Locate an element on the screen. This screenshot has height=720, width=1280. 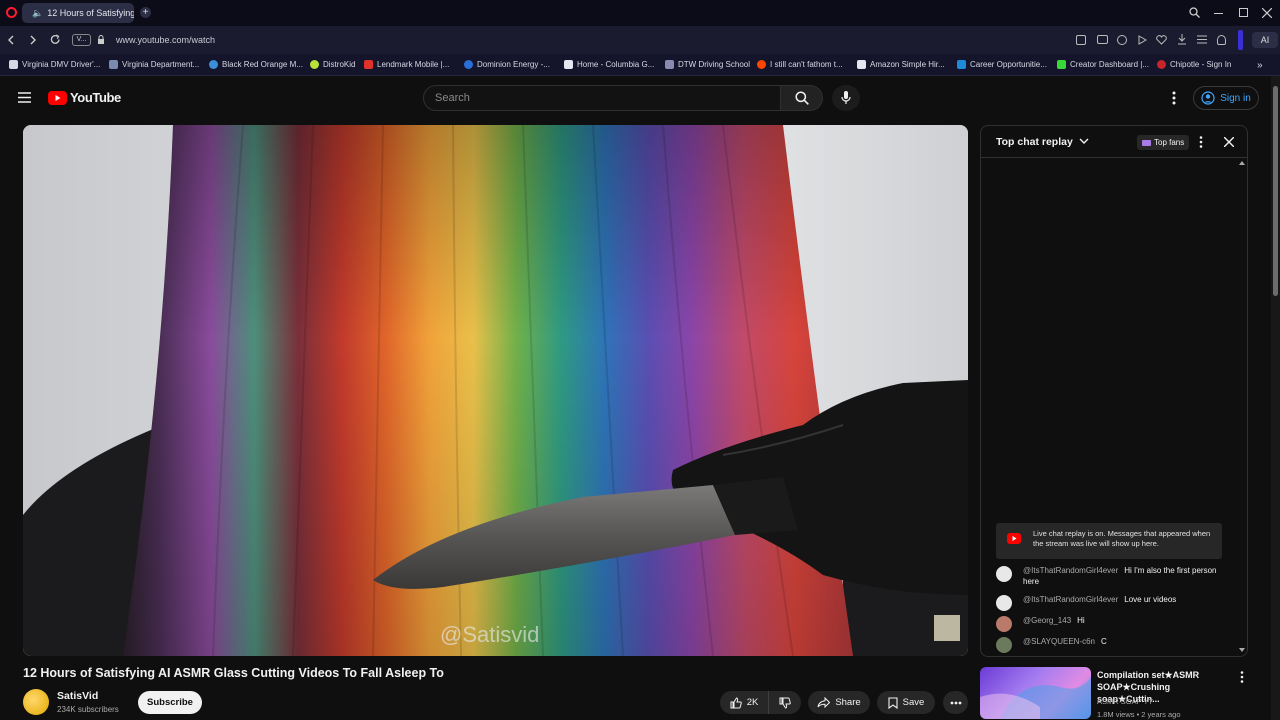
account-icon is located at coordinates (1208, 98).